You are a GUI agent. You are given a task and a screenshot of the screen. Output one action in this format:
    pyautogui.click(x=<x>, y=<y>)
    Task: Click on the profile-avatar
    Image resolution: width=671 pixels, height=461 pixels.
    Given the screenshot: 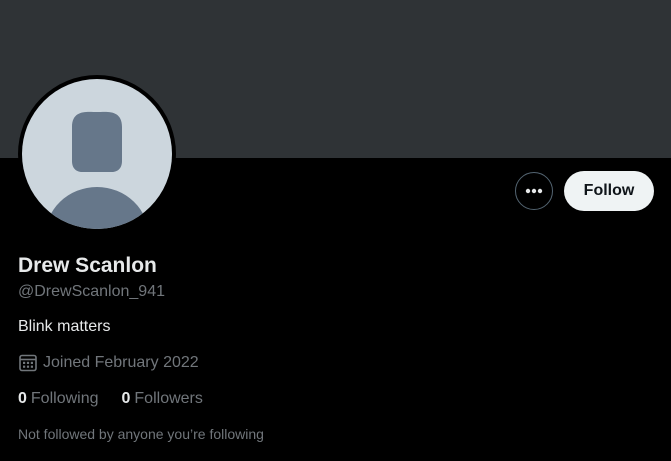 What is the action you would take?
    pyautogui.click(x=97, y=154)
    